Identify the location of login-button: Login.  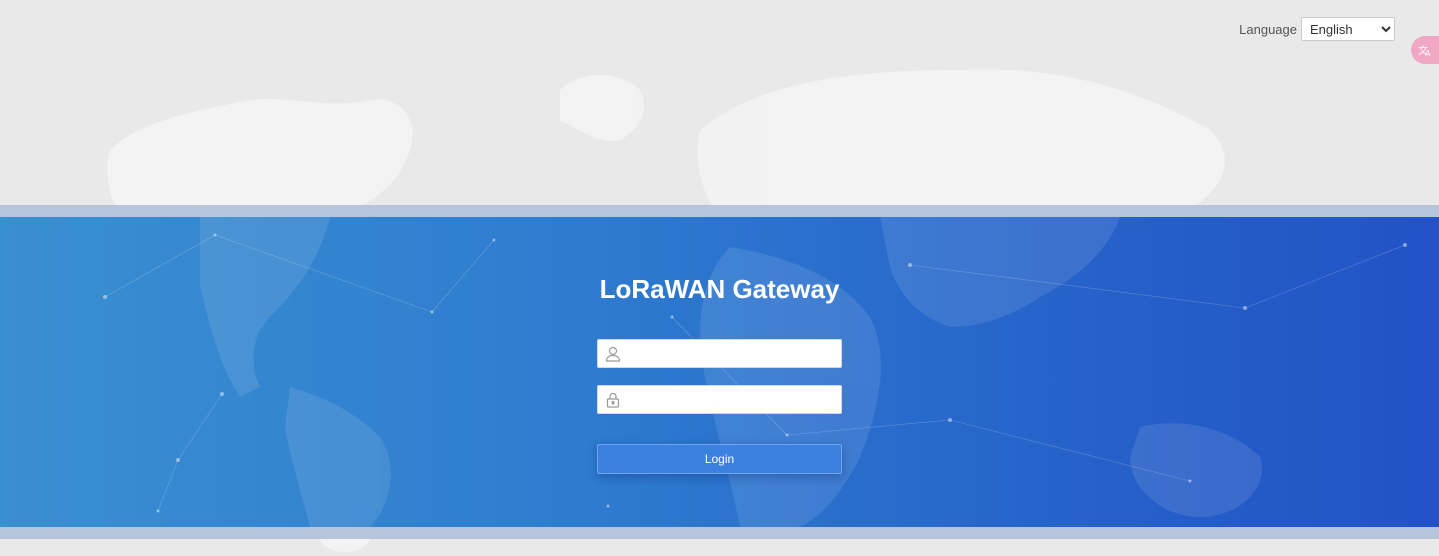
(719, 459).